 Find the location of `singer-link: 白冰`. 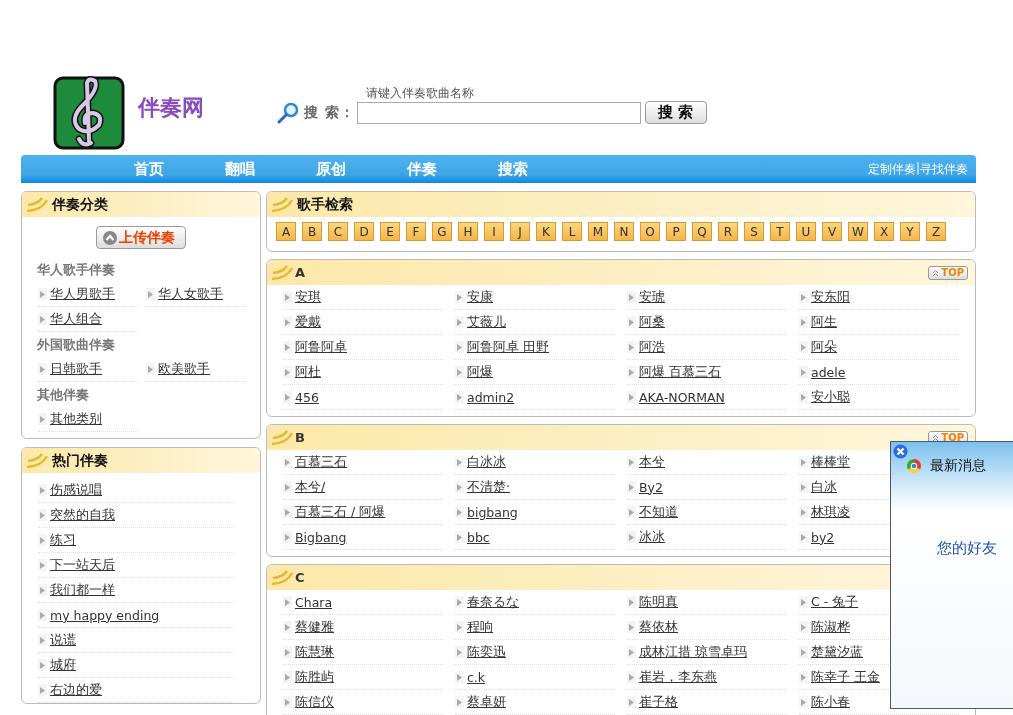

singer-link: 白冰 is located at coordinates (824, 487).